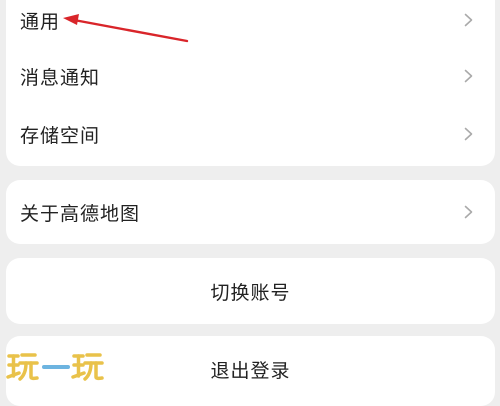 The height and width of the screenshot is (406, 500). What do you see at coordinates (250, 24) in the screenshot?
I see `settings-item-general: 通用` at bounding box center [250, 24].